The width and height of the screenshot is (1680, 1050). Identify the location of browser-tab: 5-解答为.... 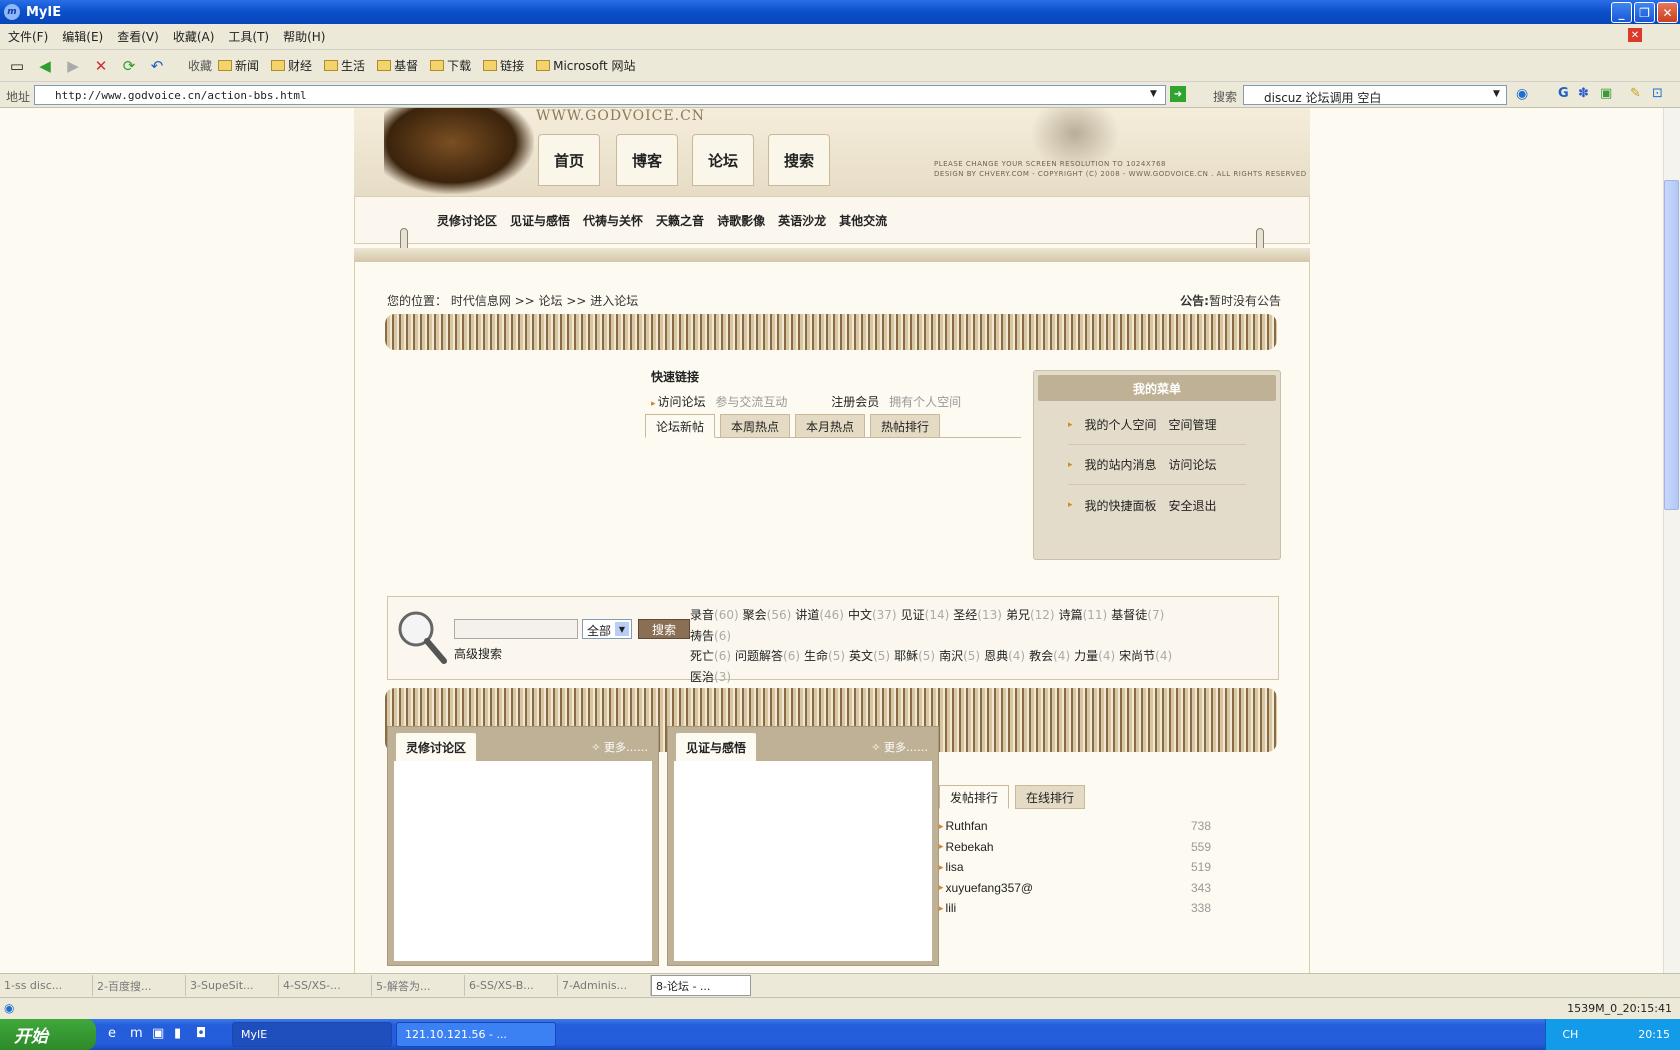
(418, 985).